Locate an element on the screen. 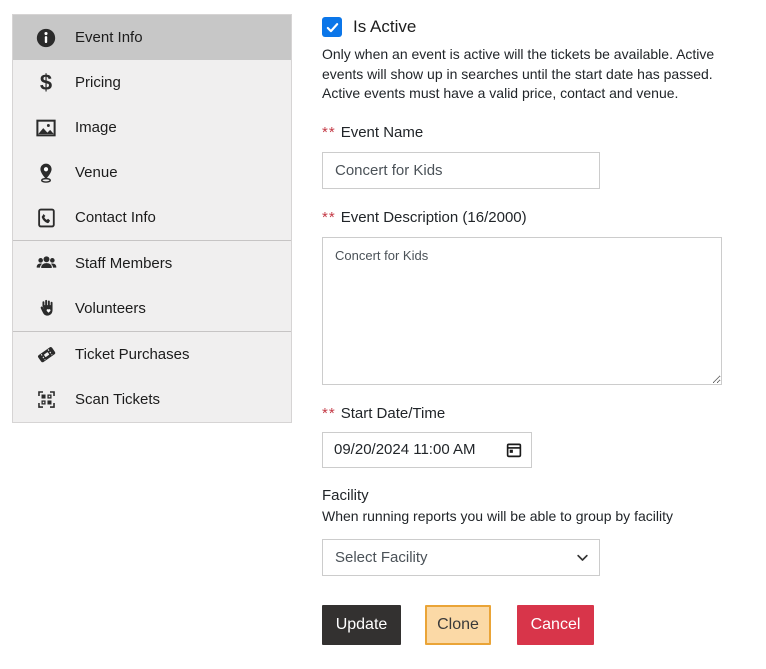  is-active-checkbox is located at coordinates (332, 27).